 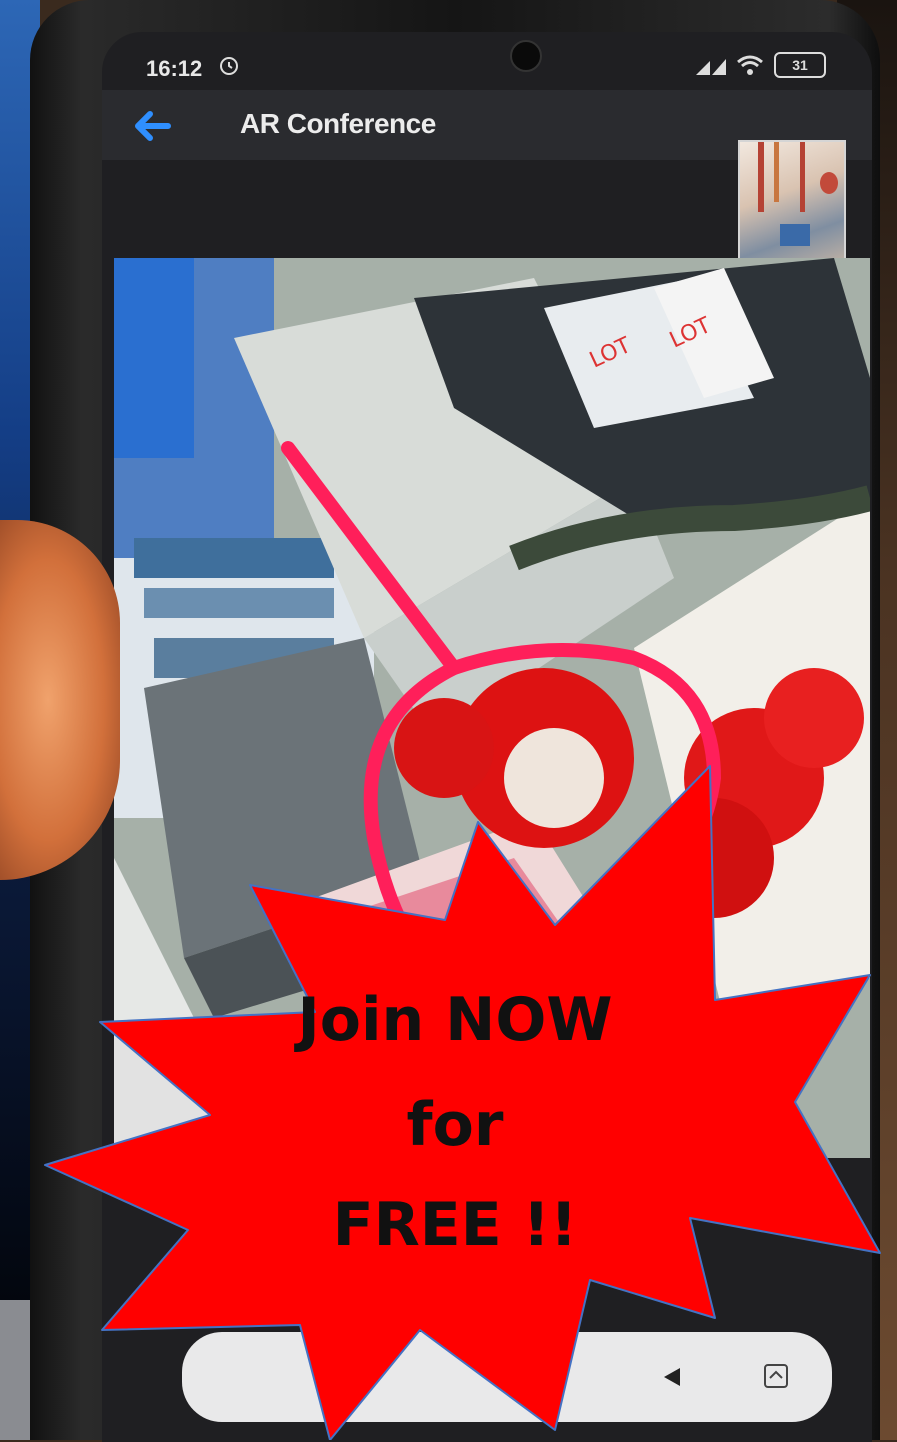 I want to click on battery-icon: 31, so click(x=800, y=65).